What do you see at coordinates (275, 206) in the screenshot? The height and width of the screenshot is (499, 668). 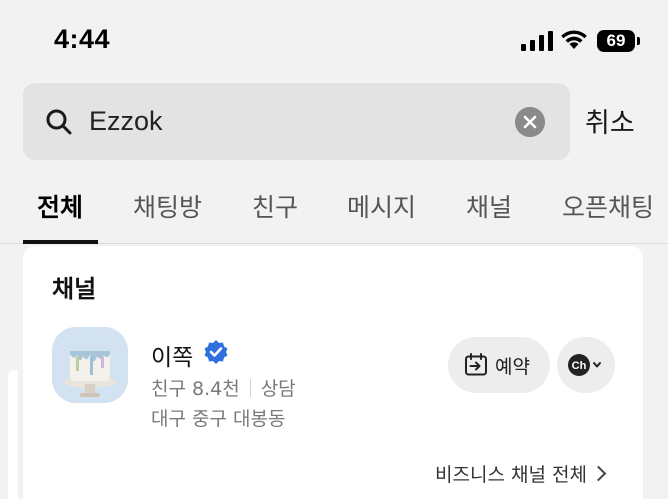 I see `tab-friends: 친구` at bounding box center [275, 206].